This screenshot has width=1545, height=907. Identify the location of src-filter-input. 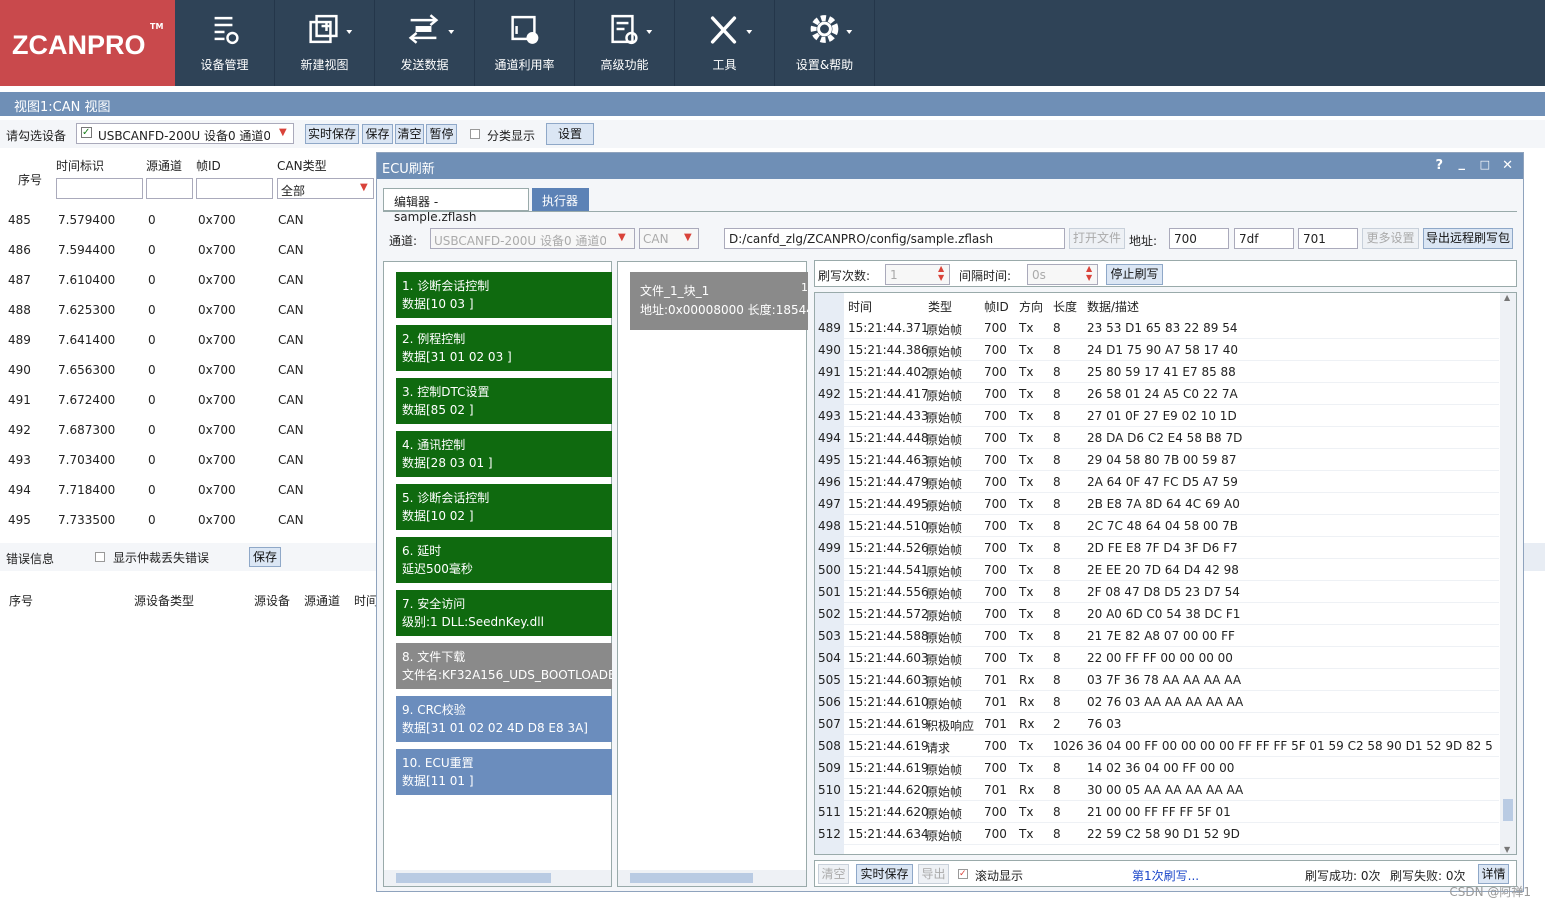
(169, 188).